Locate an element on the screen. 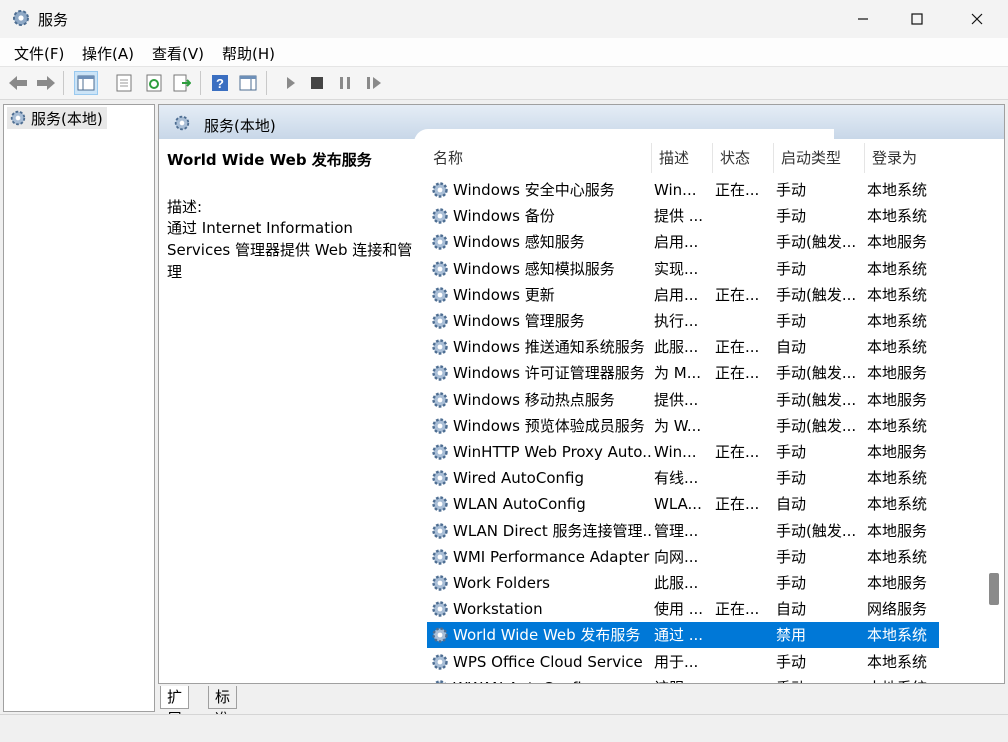 The height and width of the screenshot is (742, 1008). service-log-on-as: 本地服务 is located at coordinates (897, 530).